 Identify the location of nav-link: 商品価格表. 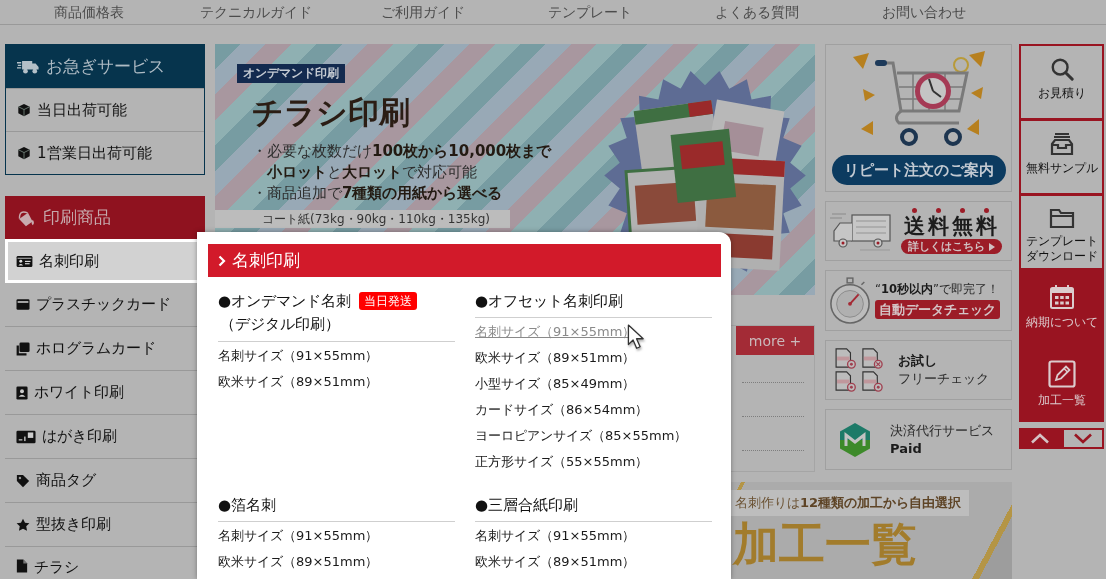
(88, 12).